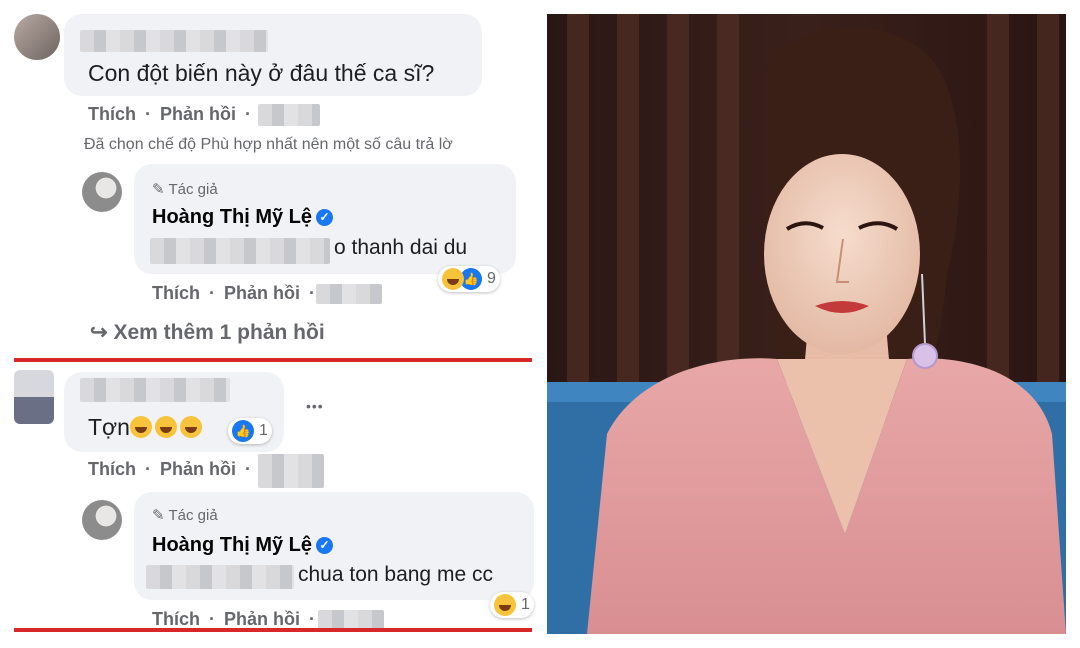 Image resolution: width=1080 pixels, height=648 pixels. I want to click on reaction-summary: 1, so click(512, 605).